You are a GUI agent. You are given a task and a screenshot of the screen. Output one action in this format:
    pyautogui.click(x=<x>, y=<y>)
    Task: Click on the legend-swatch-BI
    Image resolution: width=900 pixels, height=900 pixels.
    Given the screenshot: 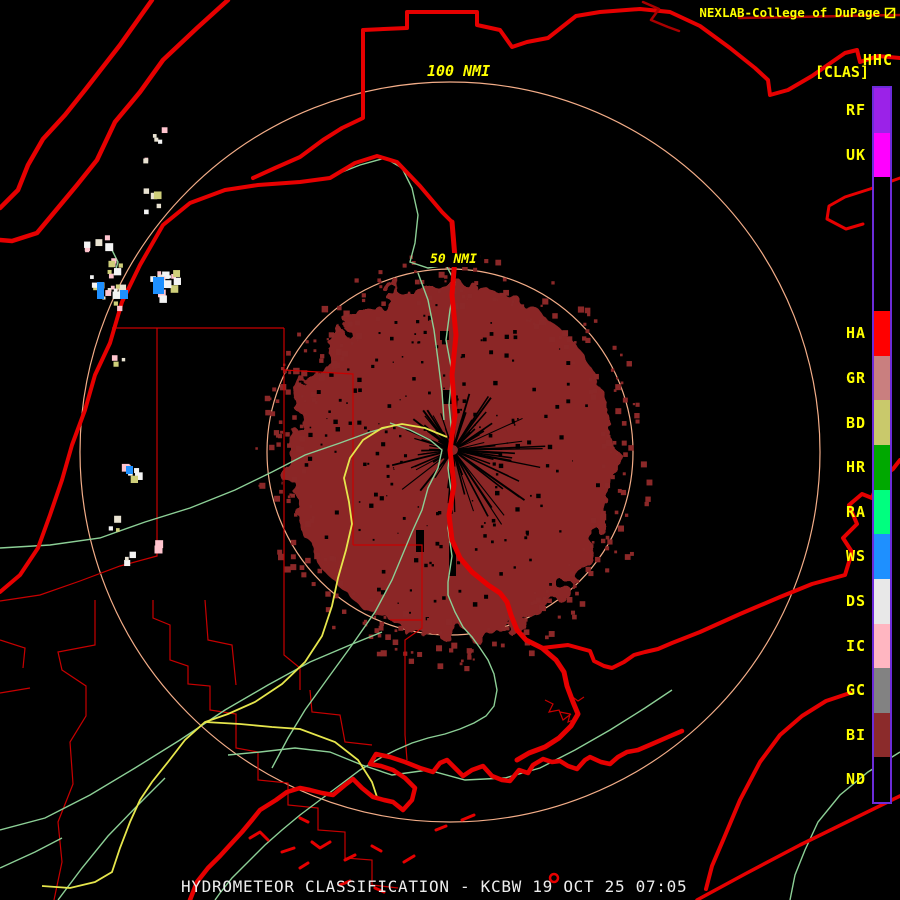 What is the action you would take?
    pyautogui.click(x=882, y=735)
    